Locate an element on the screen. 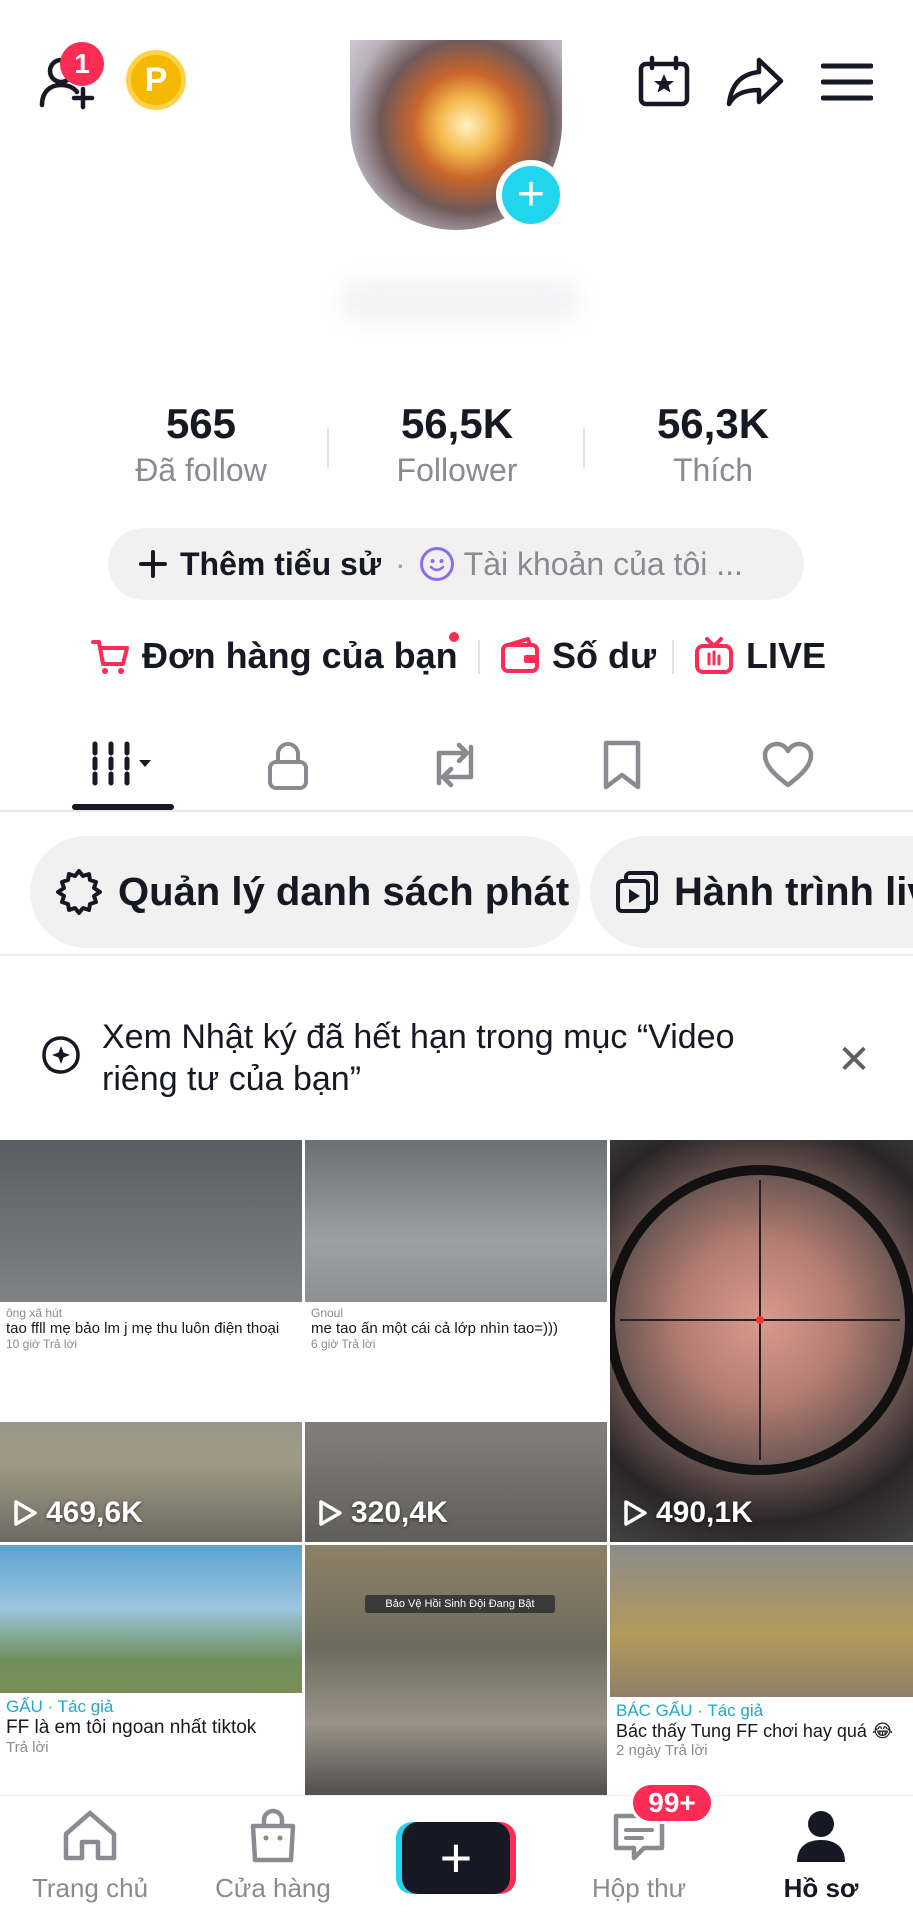 The width and height of the screenshot is (913, 1920). avatar-add-button: + is located at coordinates (531, 195).